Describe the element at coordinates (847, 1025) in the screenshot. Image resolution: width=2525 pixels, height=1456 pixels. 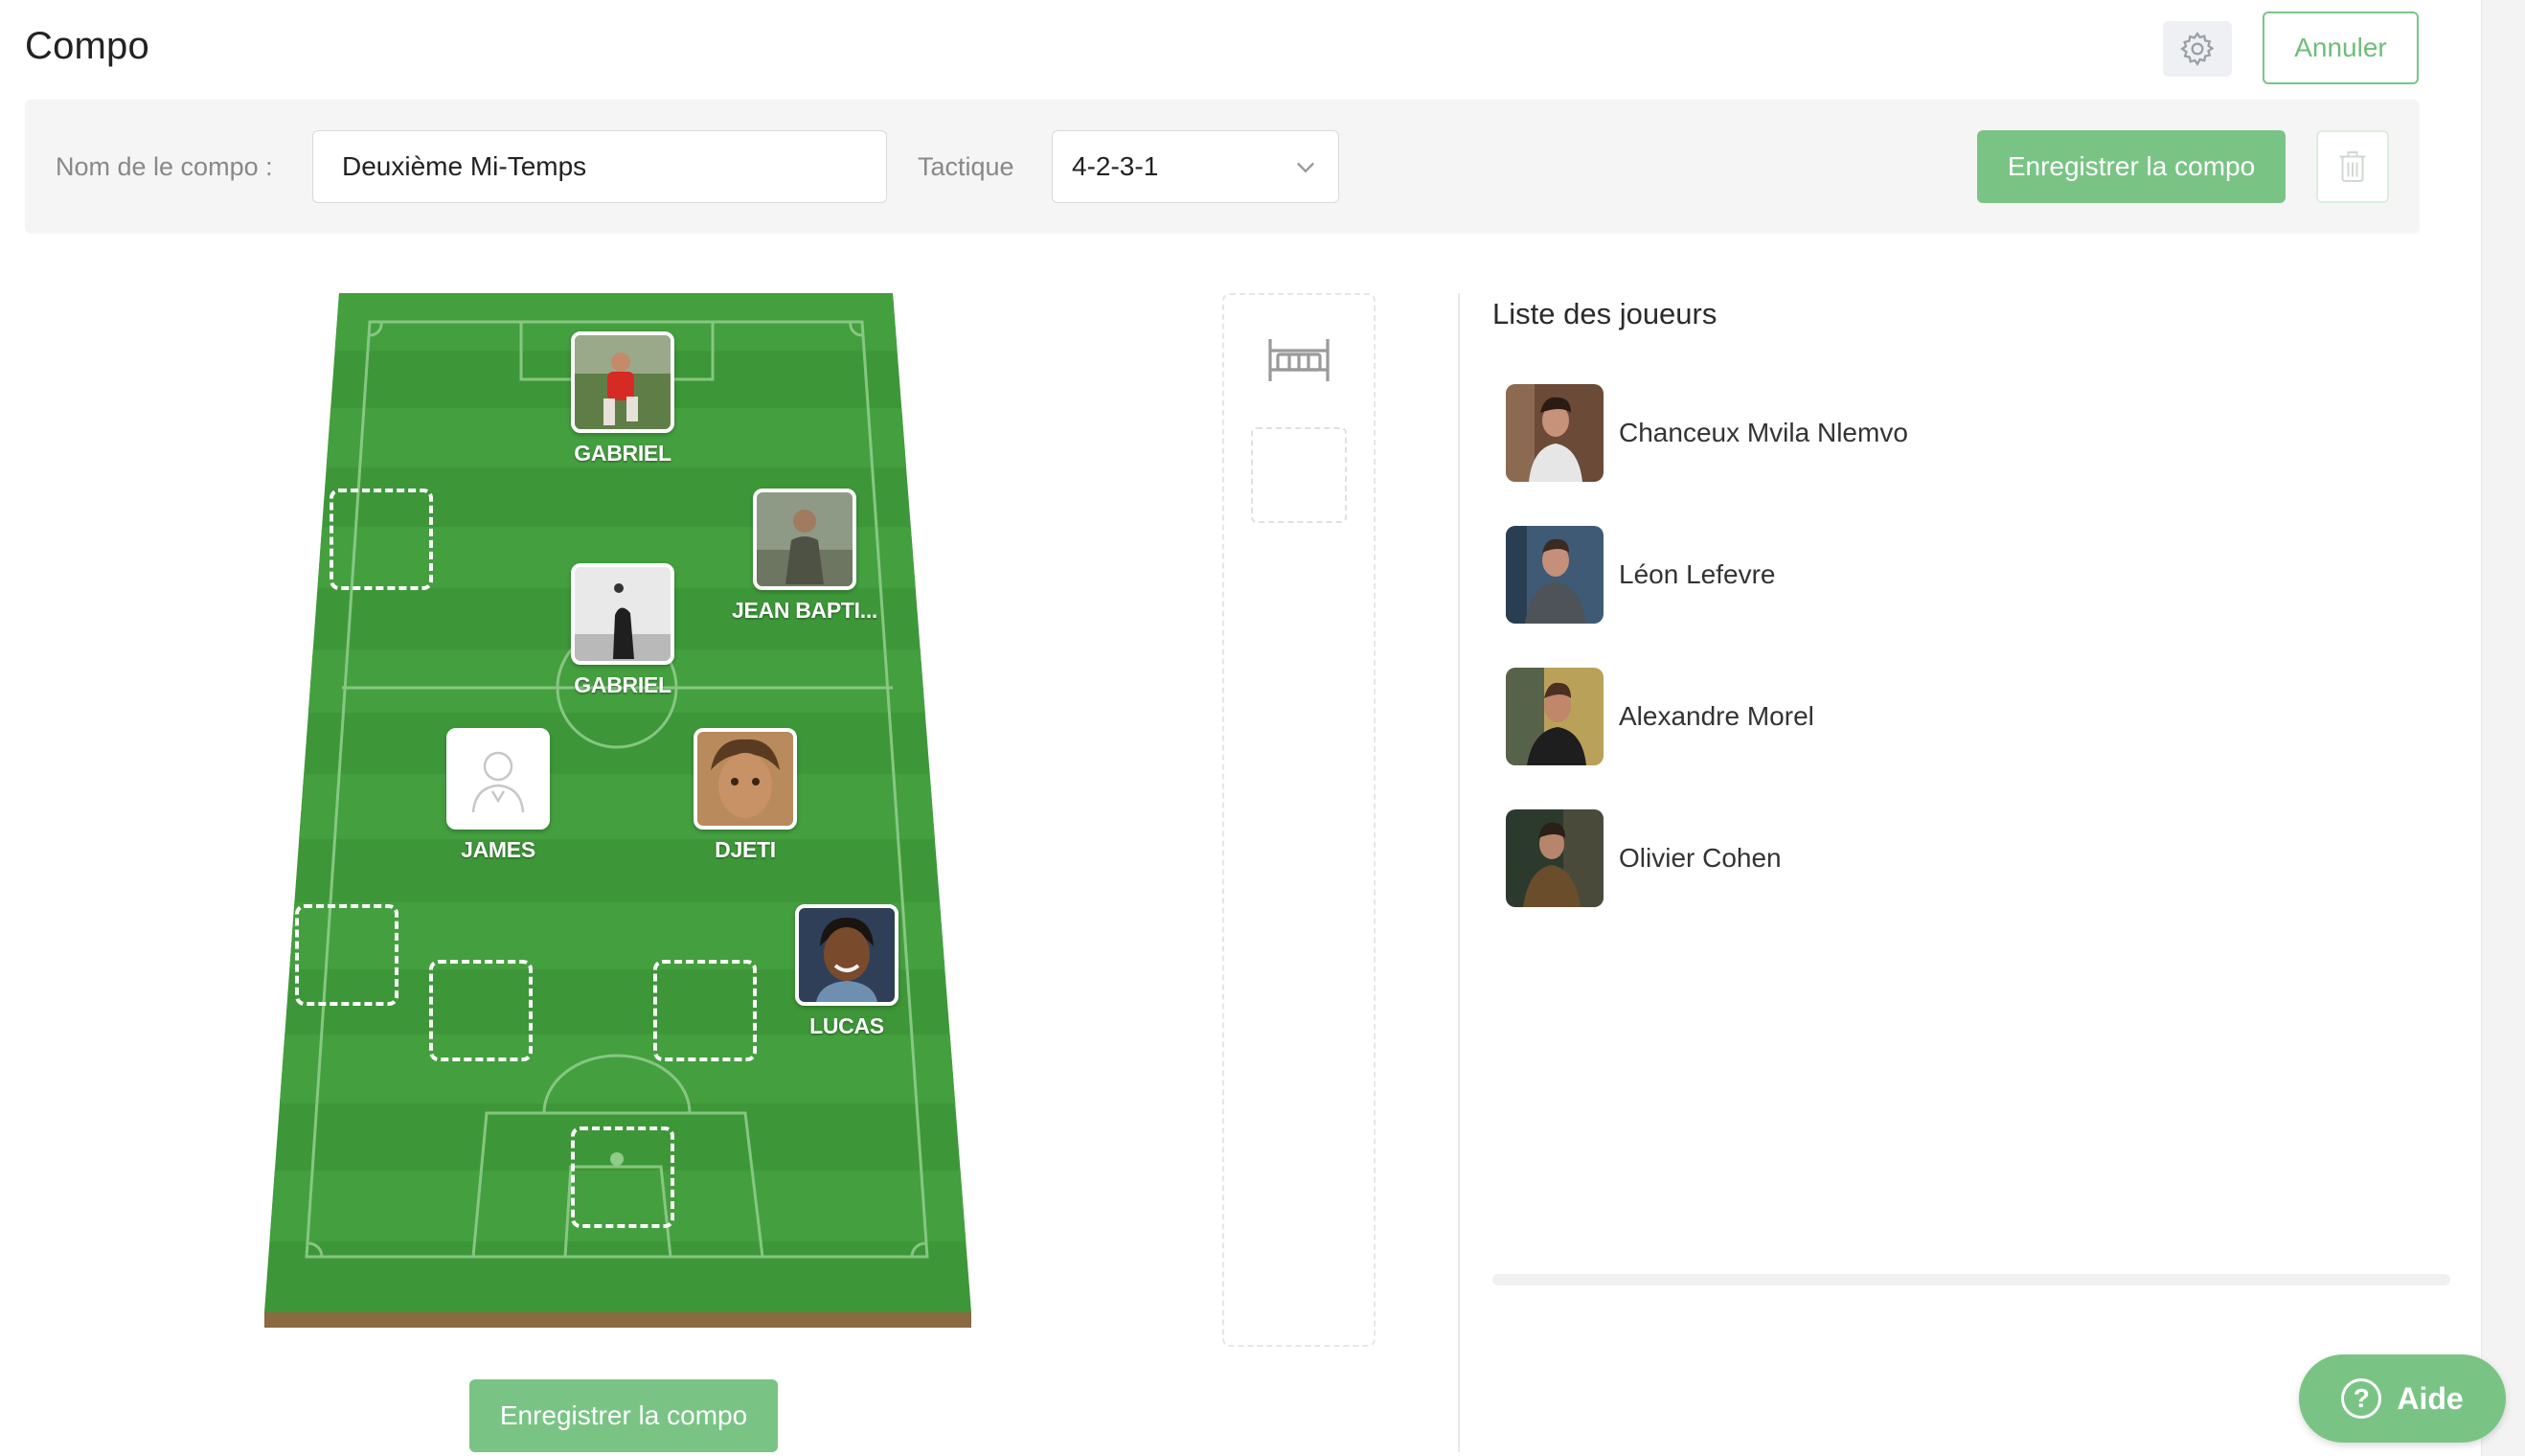
I see `player-name: LUCAS` at that location.